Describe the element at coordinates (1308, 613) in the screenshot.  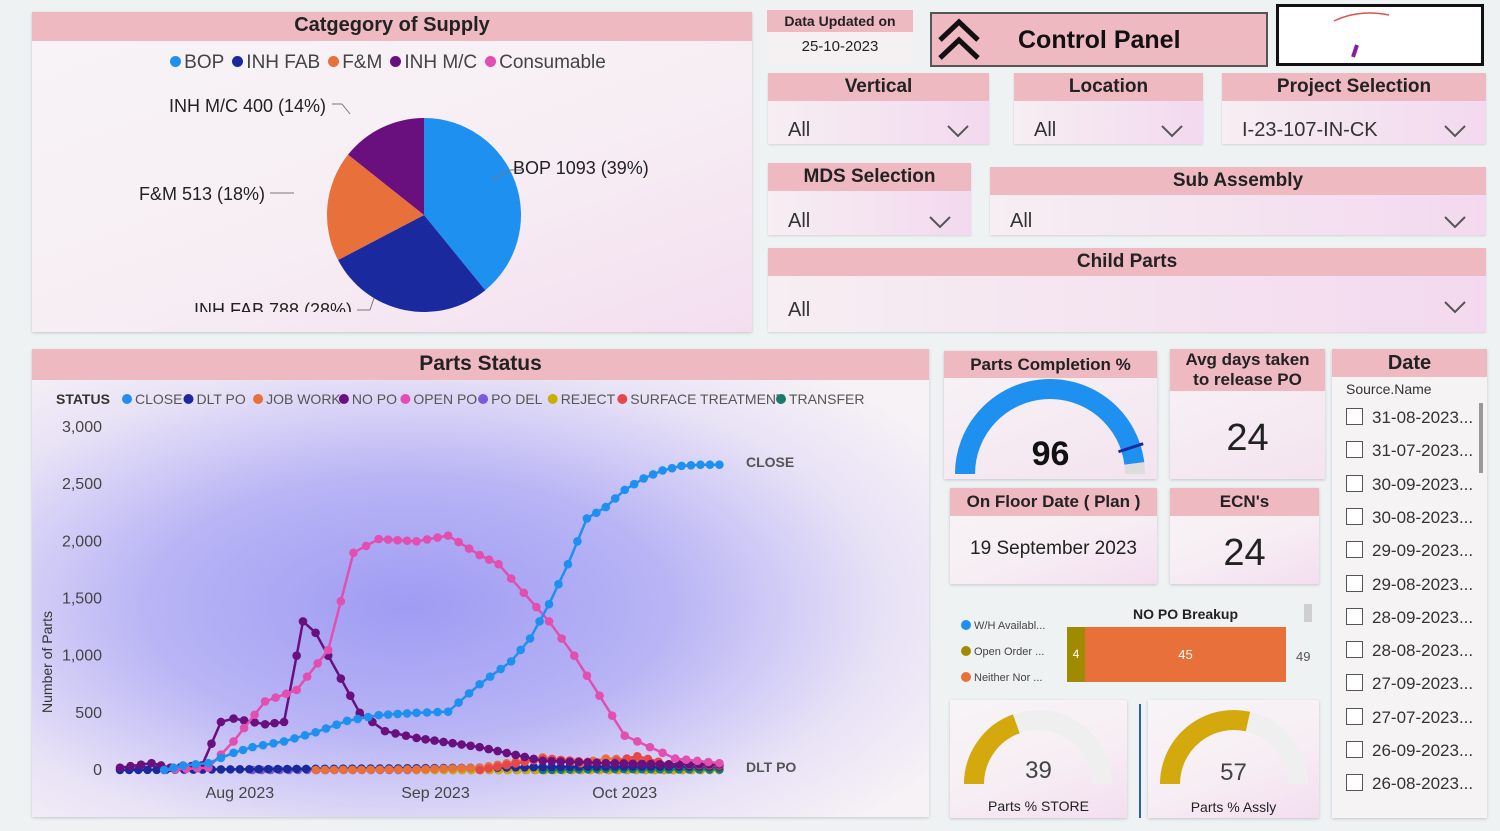
I see `scrollbar-thumb` at that location.